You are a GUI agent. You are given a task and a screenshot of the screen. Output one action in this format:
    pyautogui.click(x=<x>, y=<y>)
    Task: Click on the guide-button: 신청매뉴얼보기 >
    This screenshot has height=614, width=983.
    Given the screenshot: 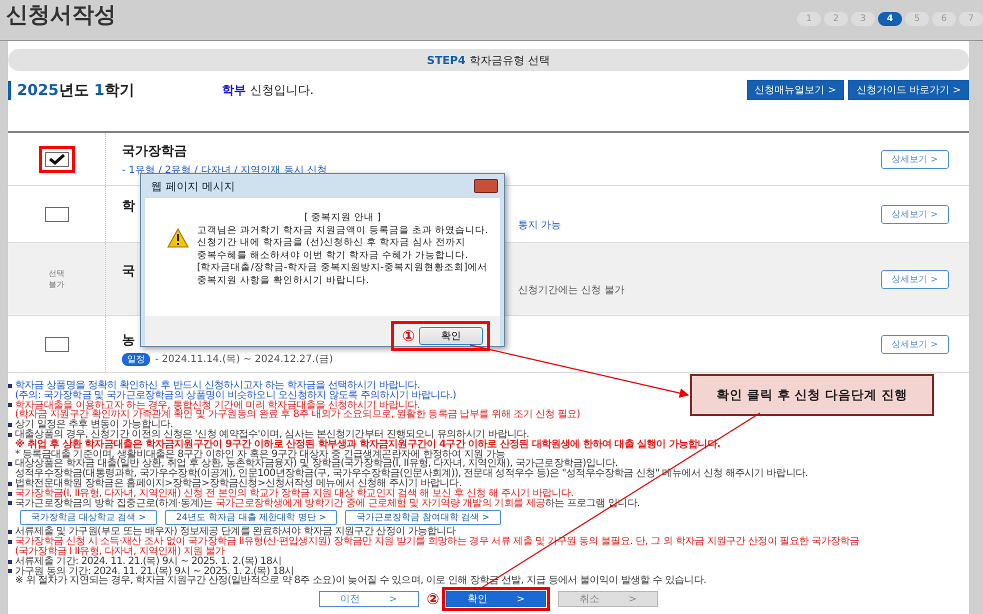 What is the action you would take?
    pyautogui.click(x=795, y=90)
    